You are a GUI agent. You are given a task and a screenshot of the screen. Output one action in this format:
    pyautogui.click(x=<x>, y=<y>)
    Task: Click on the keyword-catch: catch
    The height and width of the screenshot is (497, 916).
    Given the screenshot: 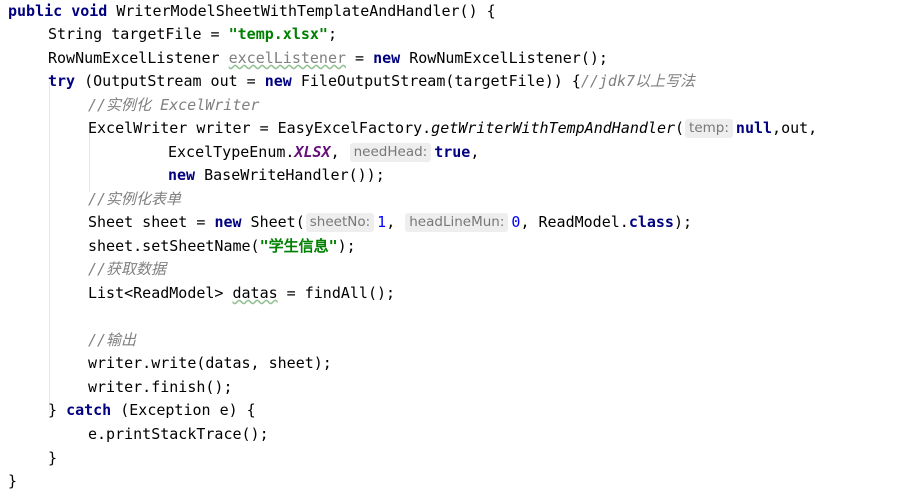 What is the action you would take?
    pyautogui.click(x=89, y=410)
    